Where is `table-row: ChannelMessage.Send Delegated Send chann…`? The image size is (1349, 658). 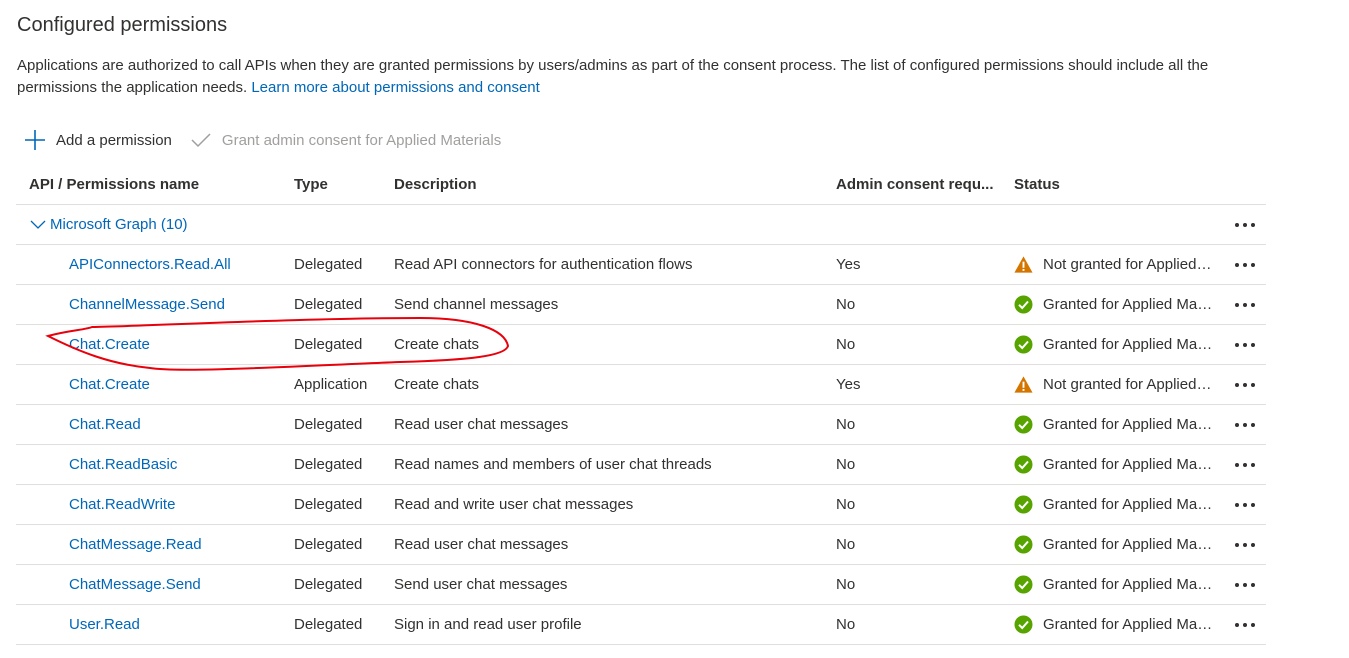 table-row: ChannelMessage.Send Delegated Send chann… is located at coordinates (641, 305).